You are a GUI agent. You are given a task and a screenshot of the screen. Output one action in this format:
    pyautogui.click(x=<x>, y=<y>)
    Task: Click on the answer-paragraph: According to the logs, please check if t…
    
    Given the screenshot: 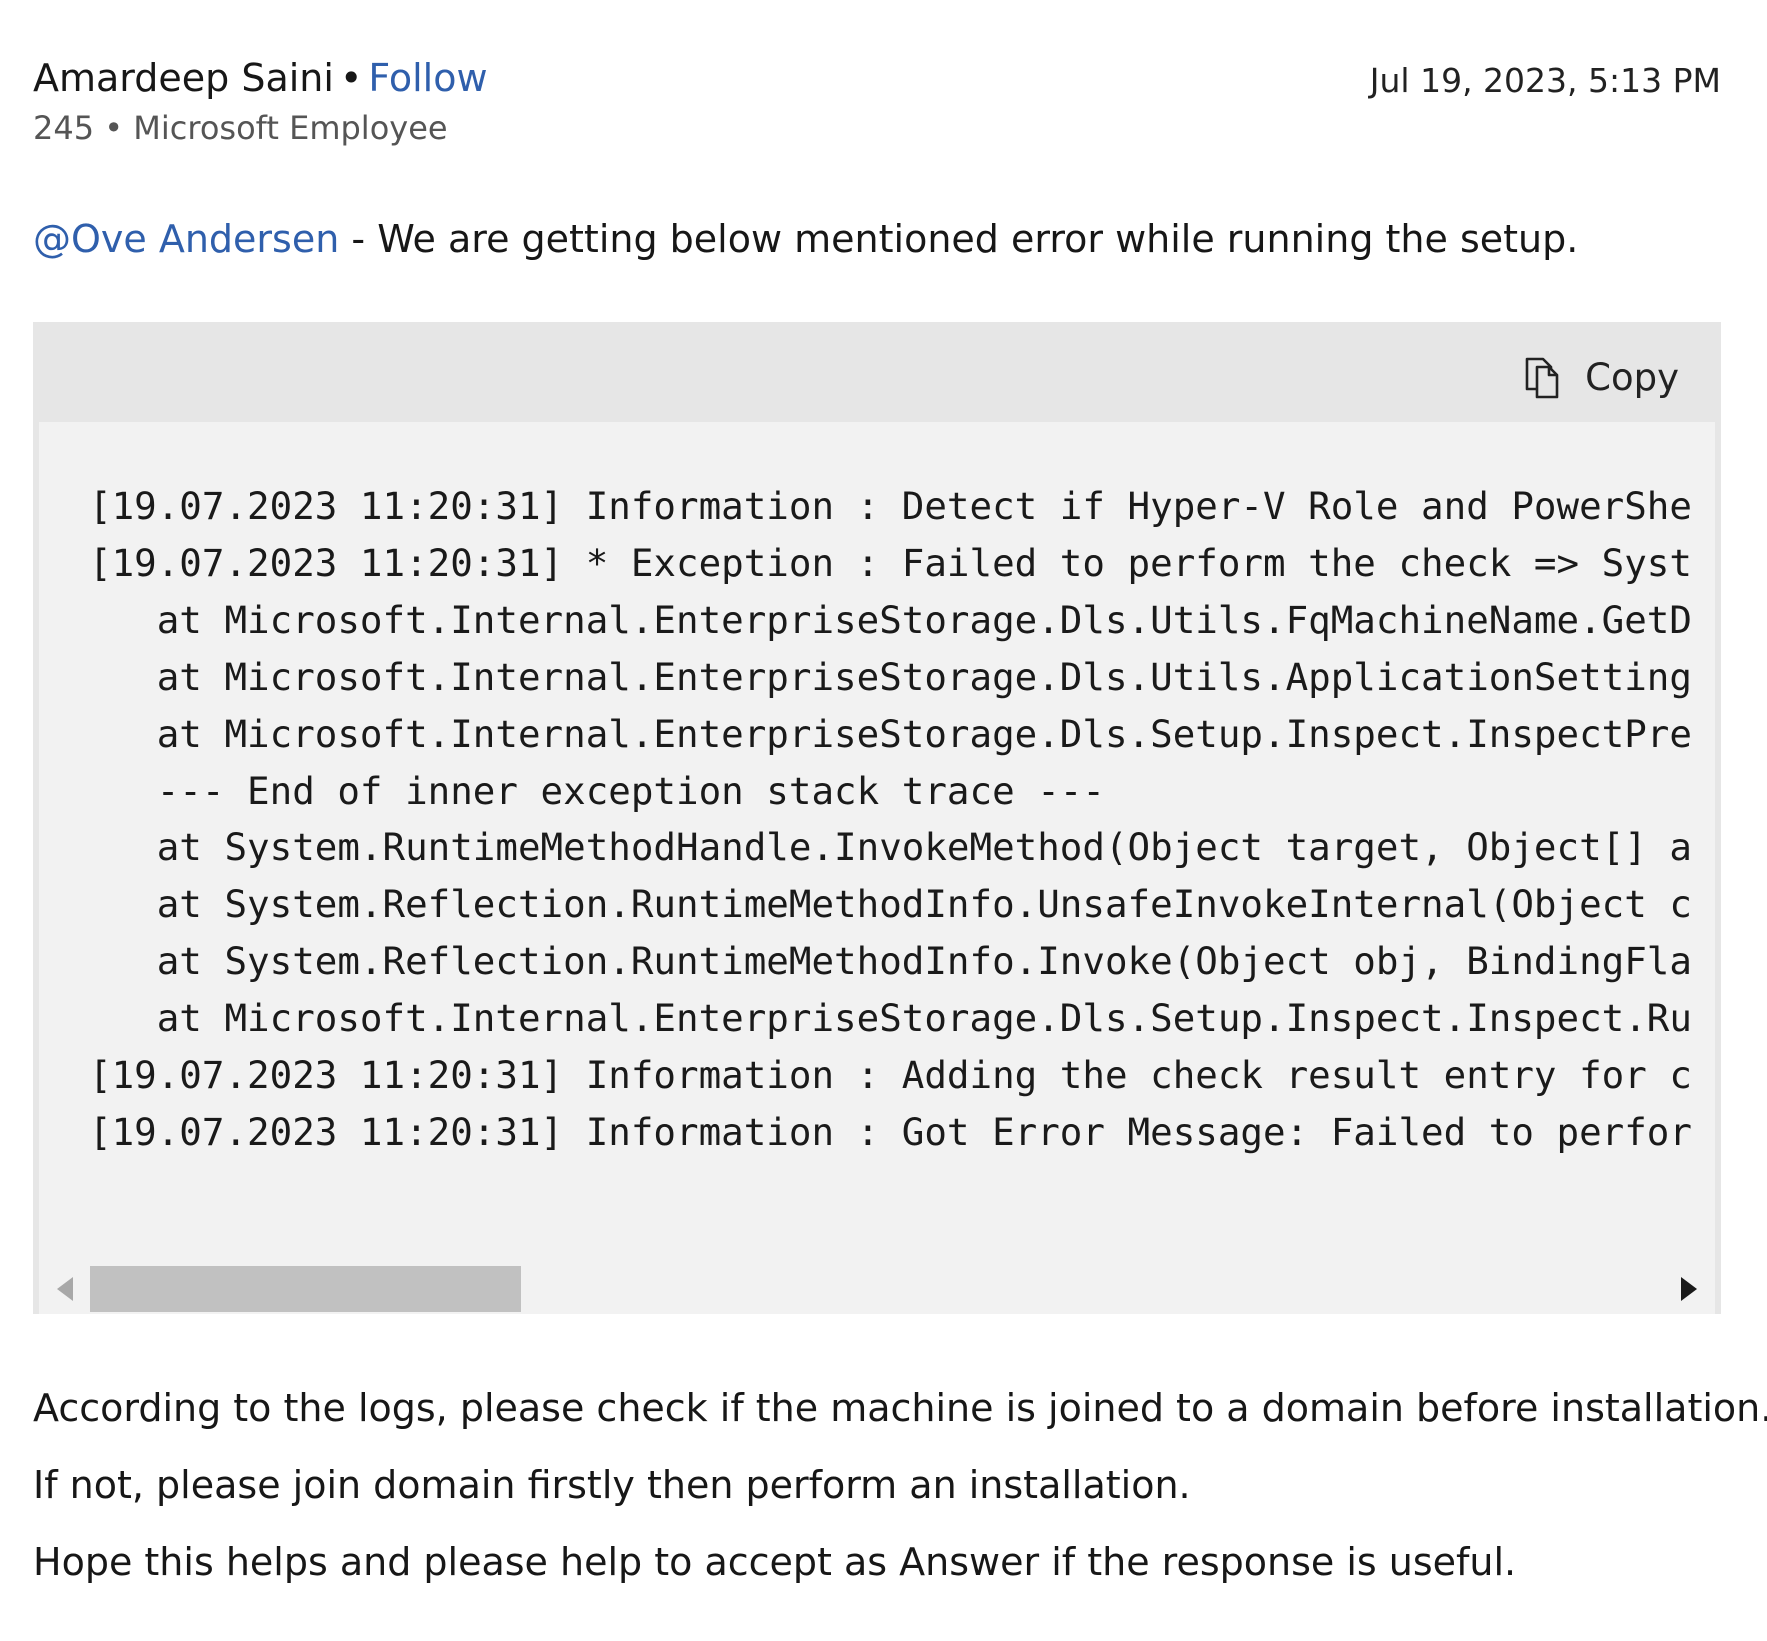 What is the action you would take?
    pyautogui.click(x=900, y=1408)
    